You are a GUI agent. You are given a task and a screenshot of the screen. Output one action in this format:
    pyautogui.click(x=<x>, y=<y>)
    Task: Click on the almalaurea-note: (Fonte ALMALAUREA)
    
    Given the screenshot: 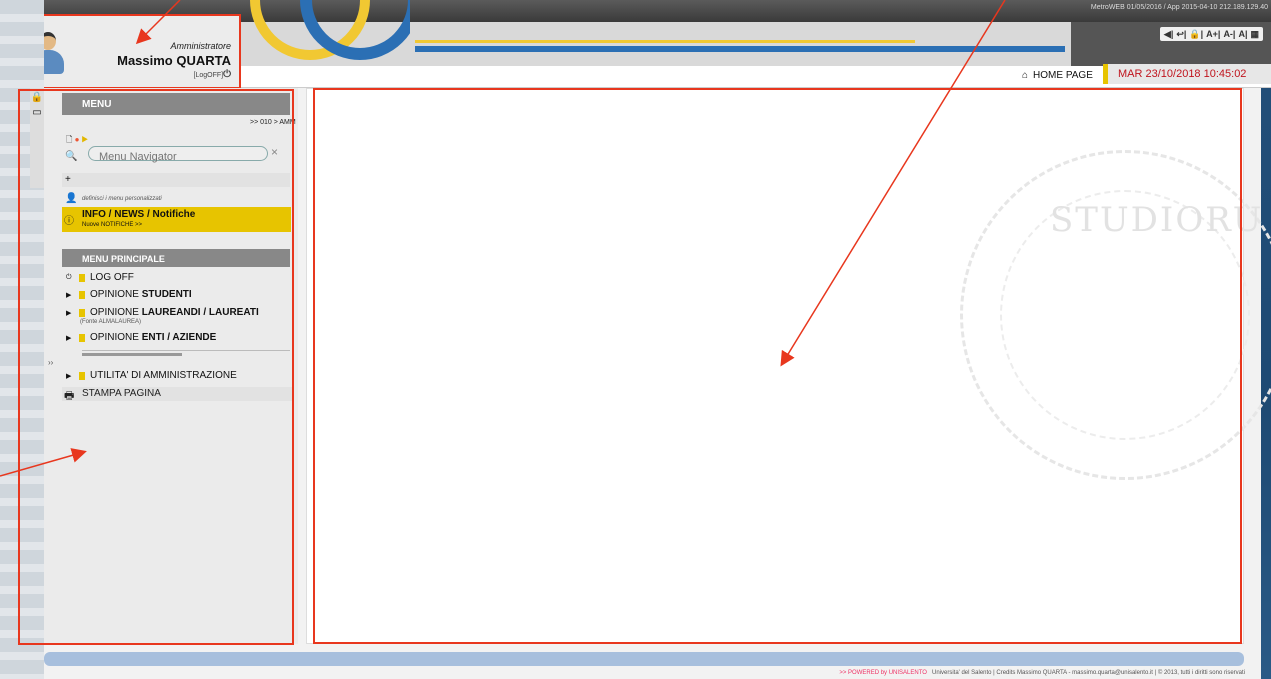 What is the action you would take?
    pyautogui.click(x=111, y=322)
    